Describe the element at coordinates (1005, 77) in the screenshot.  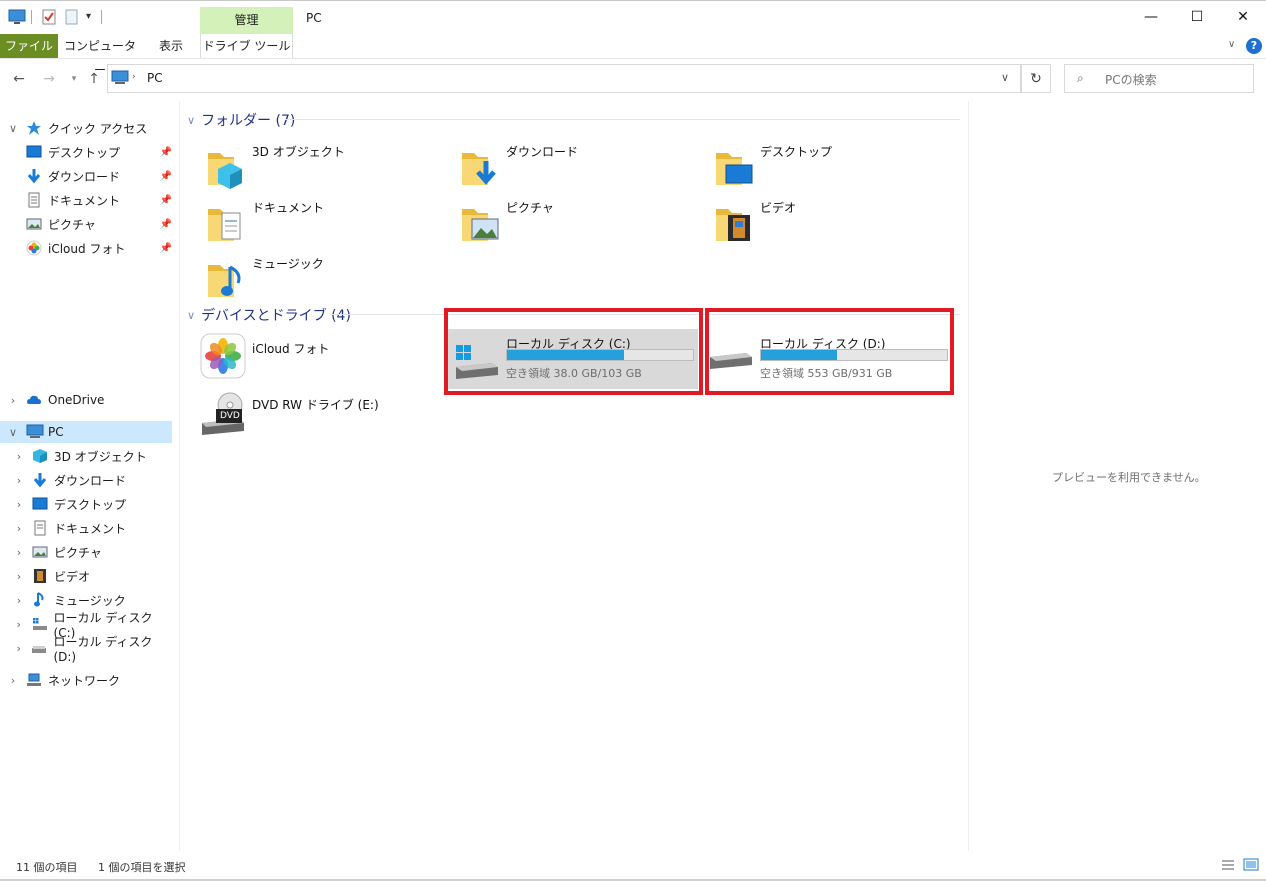
I see `address-dropdown-icon: ∨` at that location.